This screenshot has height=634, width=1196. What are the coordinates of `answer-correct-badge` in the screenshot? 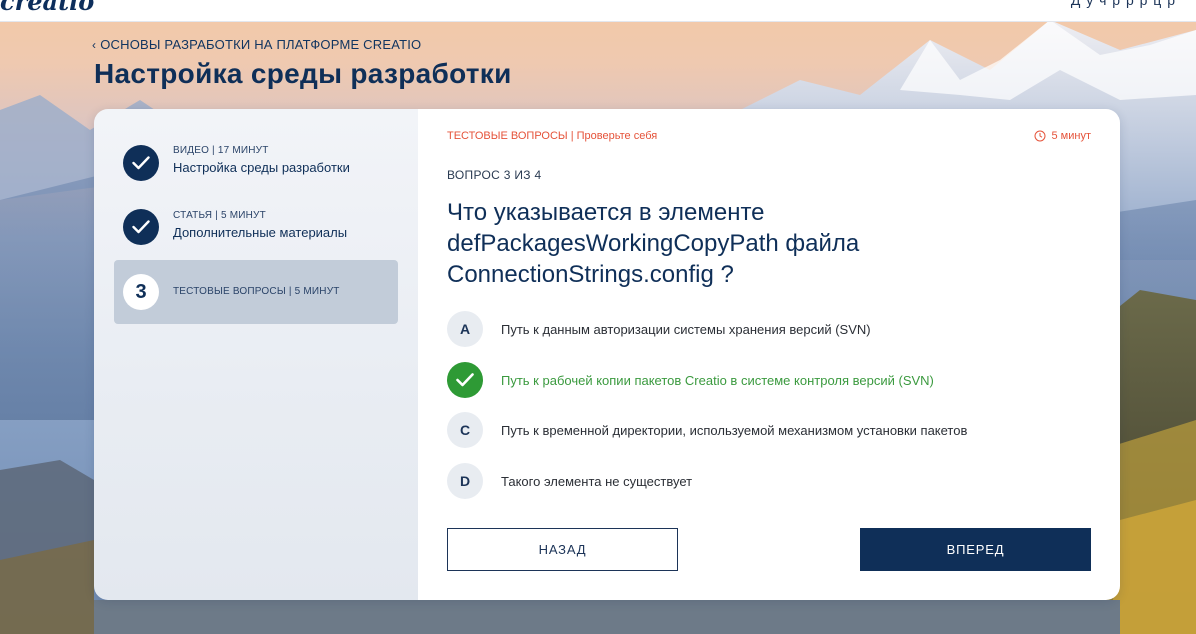 It's located at (465, 380).